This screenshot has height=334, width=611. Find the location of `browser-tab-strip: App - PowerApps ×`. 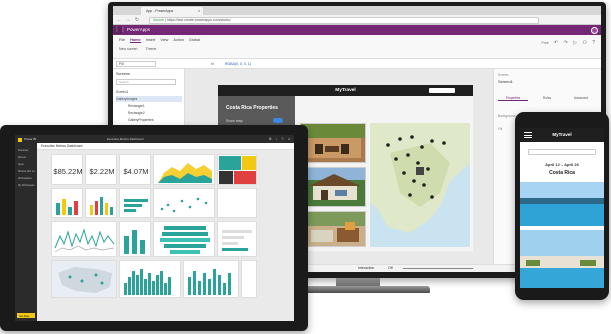

browser-tab-strip: App - PowerApps × is located at coordinates (357, 10).